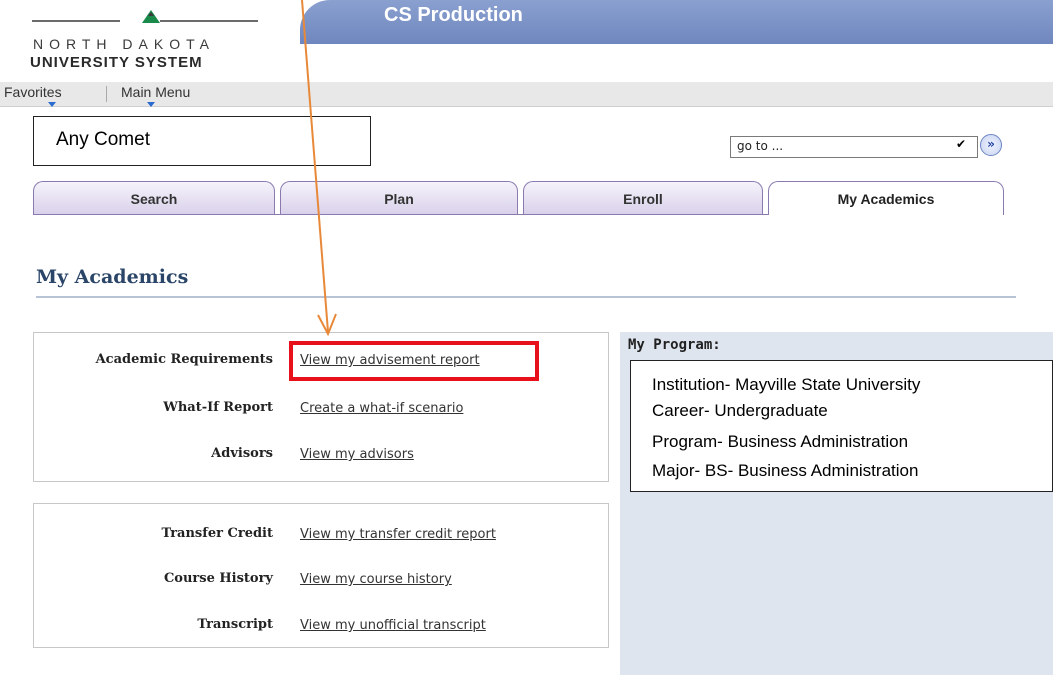  What do you see at coordinates (414, 361) in the screenshot?
I see `highlight-box` at bounding box center [414, 361].